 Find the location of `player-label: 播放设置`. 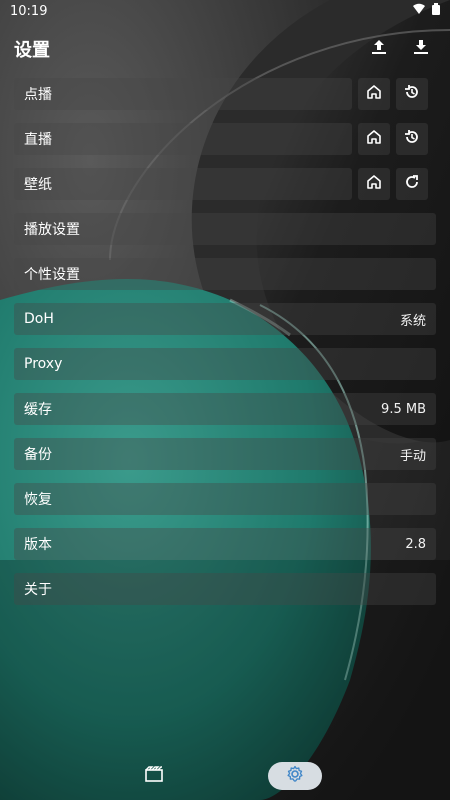

player-label: 播放设置 is located at coordinates (52, 230).